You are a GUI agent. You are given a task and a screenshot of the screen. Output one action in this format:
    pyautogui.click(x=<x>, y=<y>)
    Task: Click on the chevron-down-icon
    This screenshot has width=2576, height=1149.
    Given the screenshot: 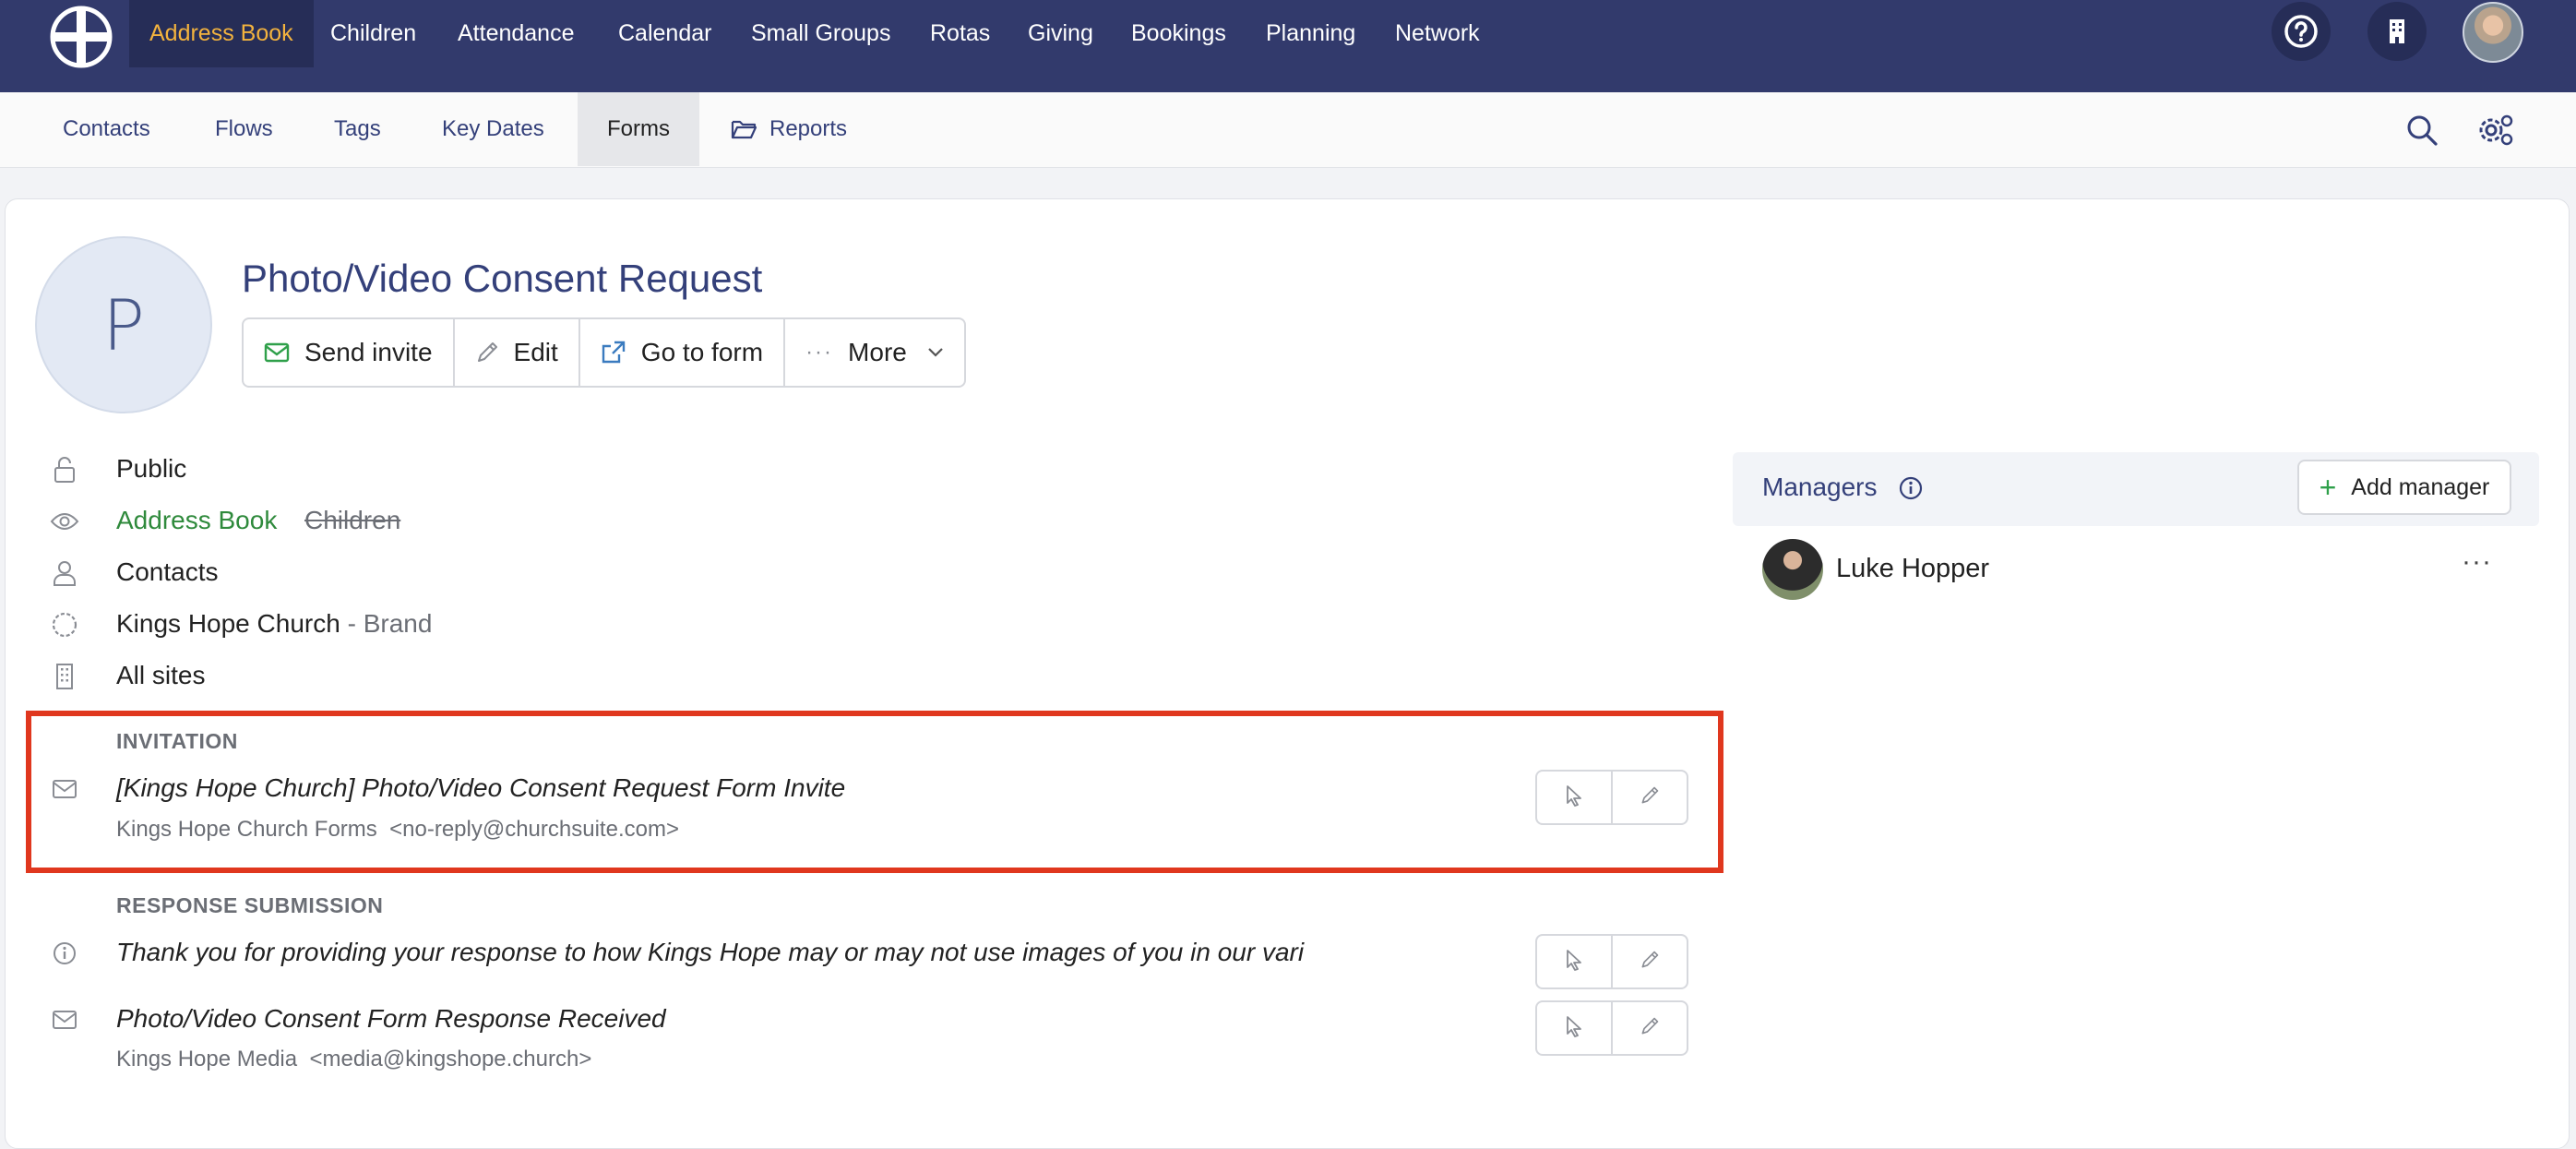 What is the action you would take?
    pyautogui.click(x=935, y=352)
    